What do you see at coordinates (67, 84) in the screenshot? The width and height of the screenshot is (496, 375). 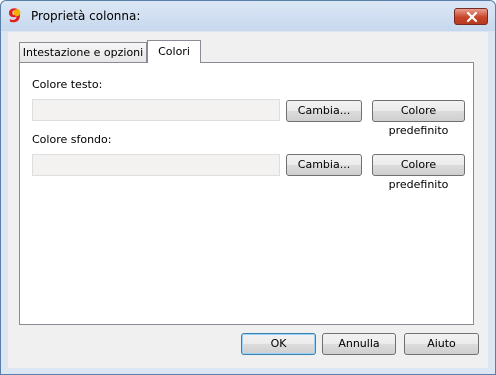 I see `text-color-label: Colore testo:` at bounding box center [67, 84].